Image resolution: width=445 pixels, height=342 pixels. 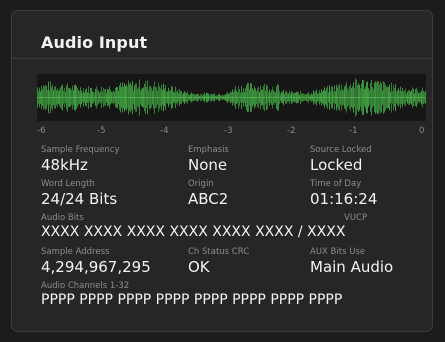 What do you see at coordinates (208, 199) in the screenshot?
I see `origin-value: ABC2` at bounding box center [208, 199].